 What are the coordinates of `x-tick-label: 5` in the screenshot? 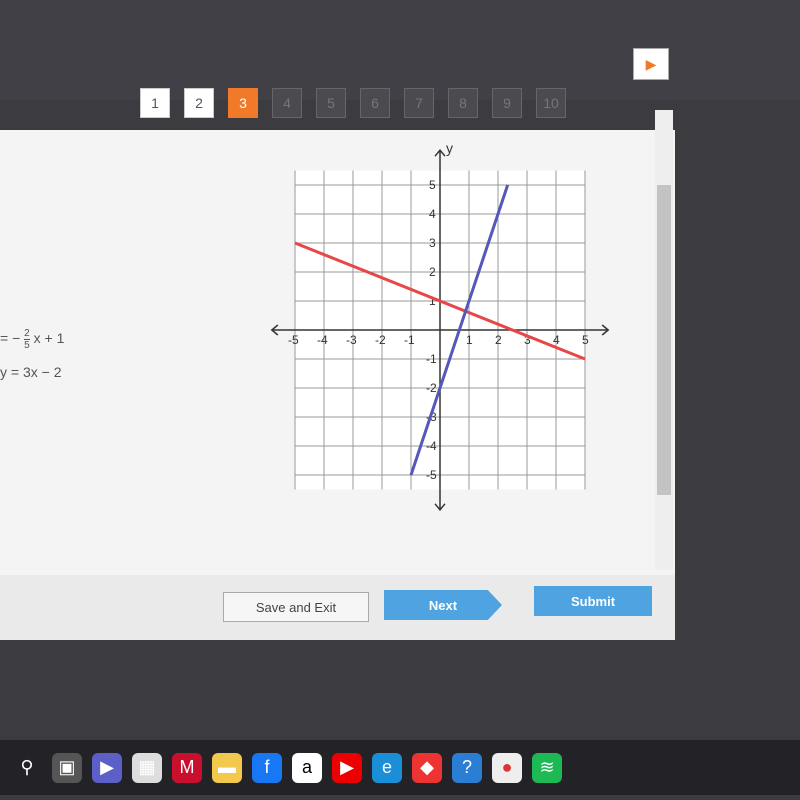 It's located at (585, 340).